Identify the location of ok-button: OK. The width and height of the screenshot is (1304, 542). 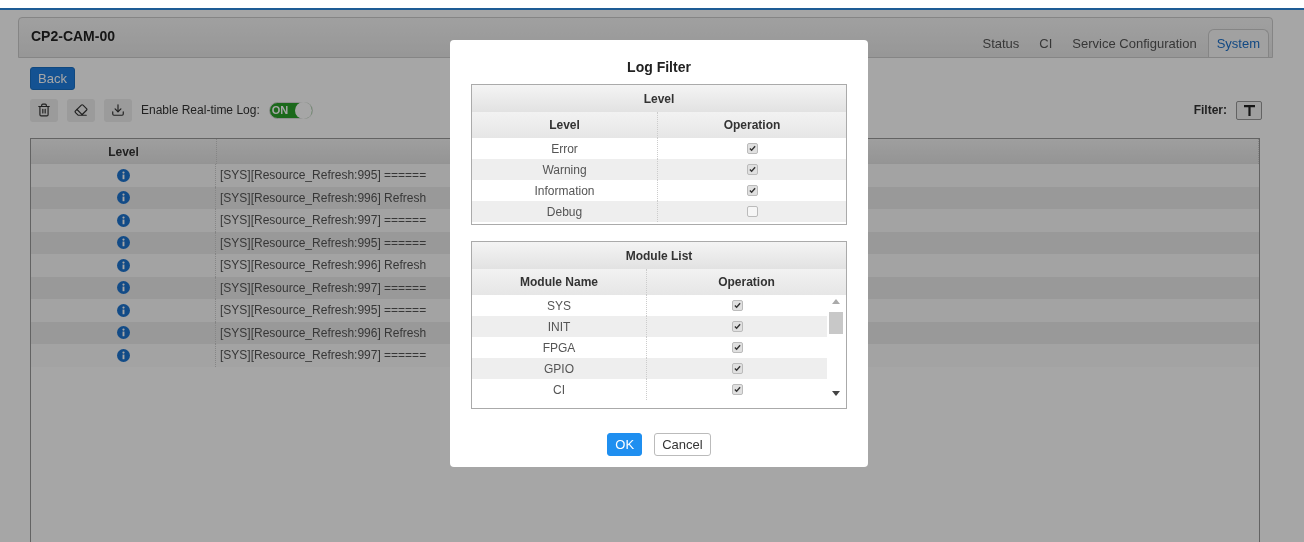
(625, 444).